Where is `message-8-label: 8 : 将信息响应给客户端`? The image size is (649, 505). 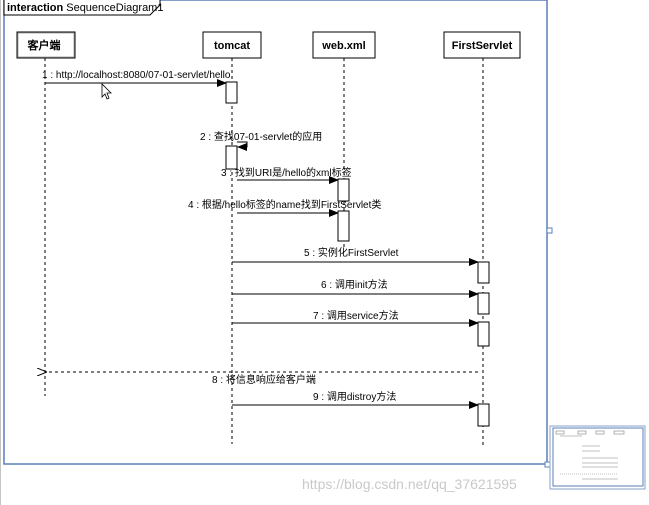
message-8-label: 8 : 将信息响应给客户端 is located at coordinates (264, 379).